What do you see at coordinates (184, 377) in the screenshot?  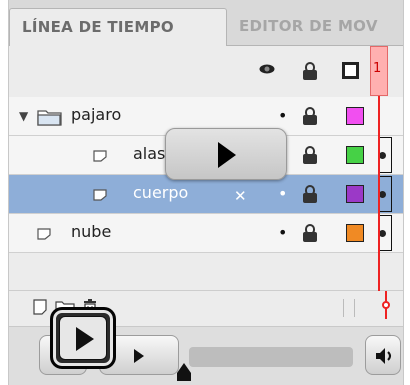 I see `progress-knob-base` at bounding box center [184, 377].